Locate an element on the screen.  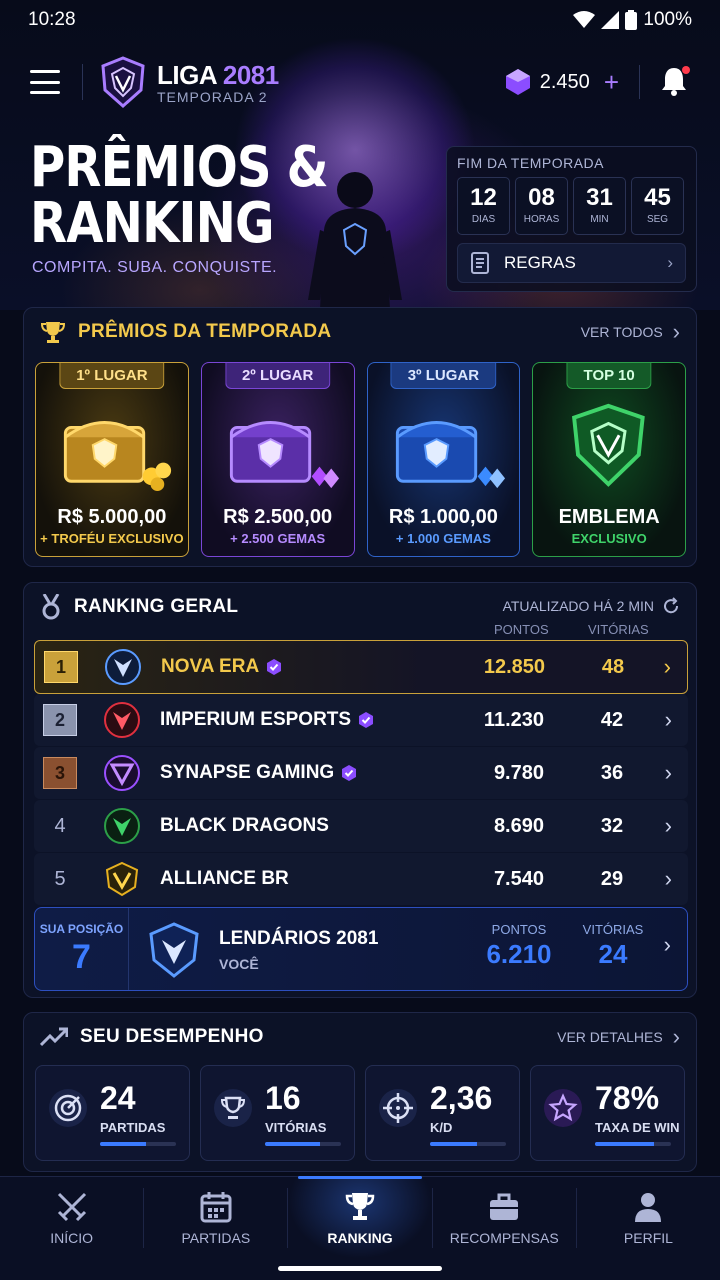
nav-ranking: RANKING is located at coordinates (360, 1217).